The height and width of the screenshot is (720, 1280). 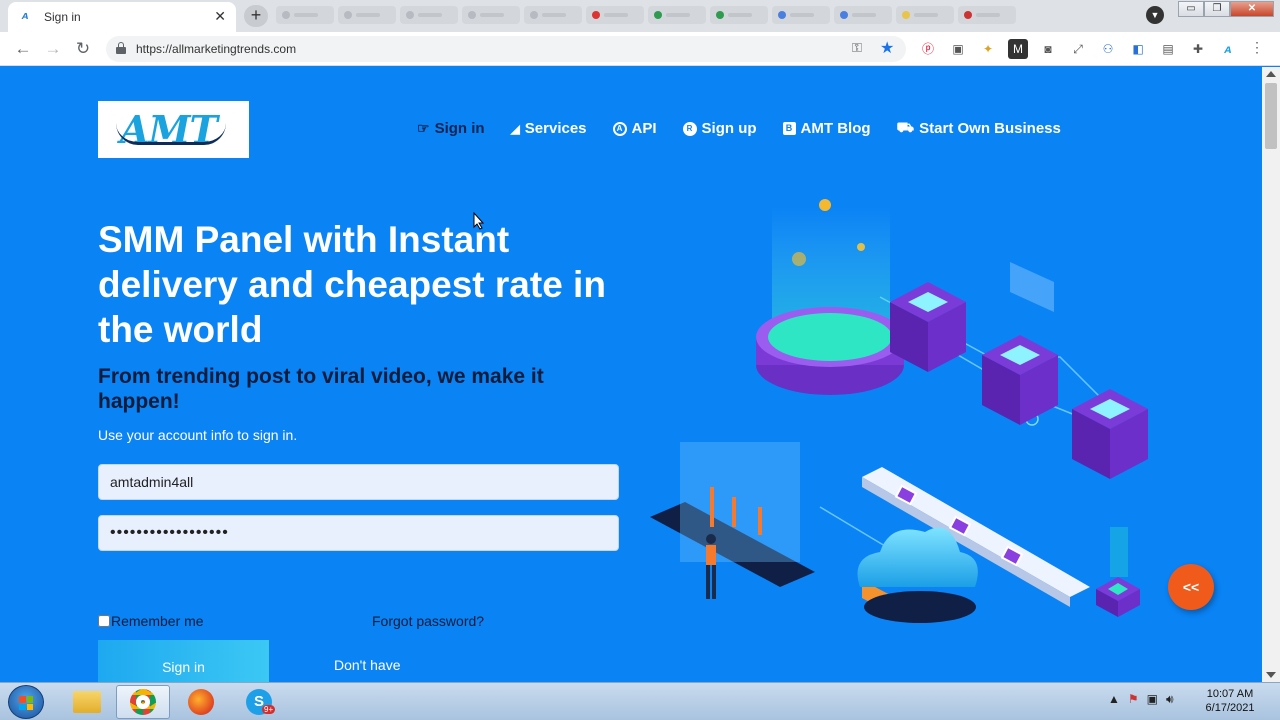 I want to click on taskbar-chrome, so click(x=143, y=702).